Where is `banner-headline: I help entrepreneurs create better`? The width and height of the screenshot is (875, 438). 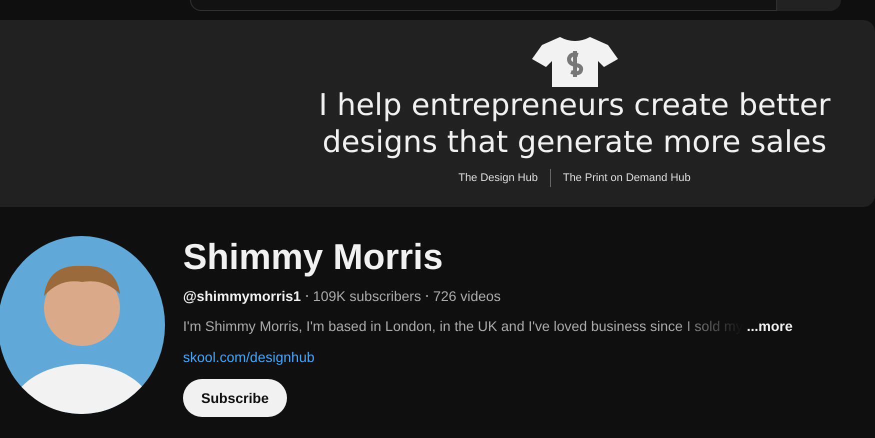 banner-headline: I help entrepreneurs create better is located at coordinates (574, 105).